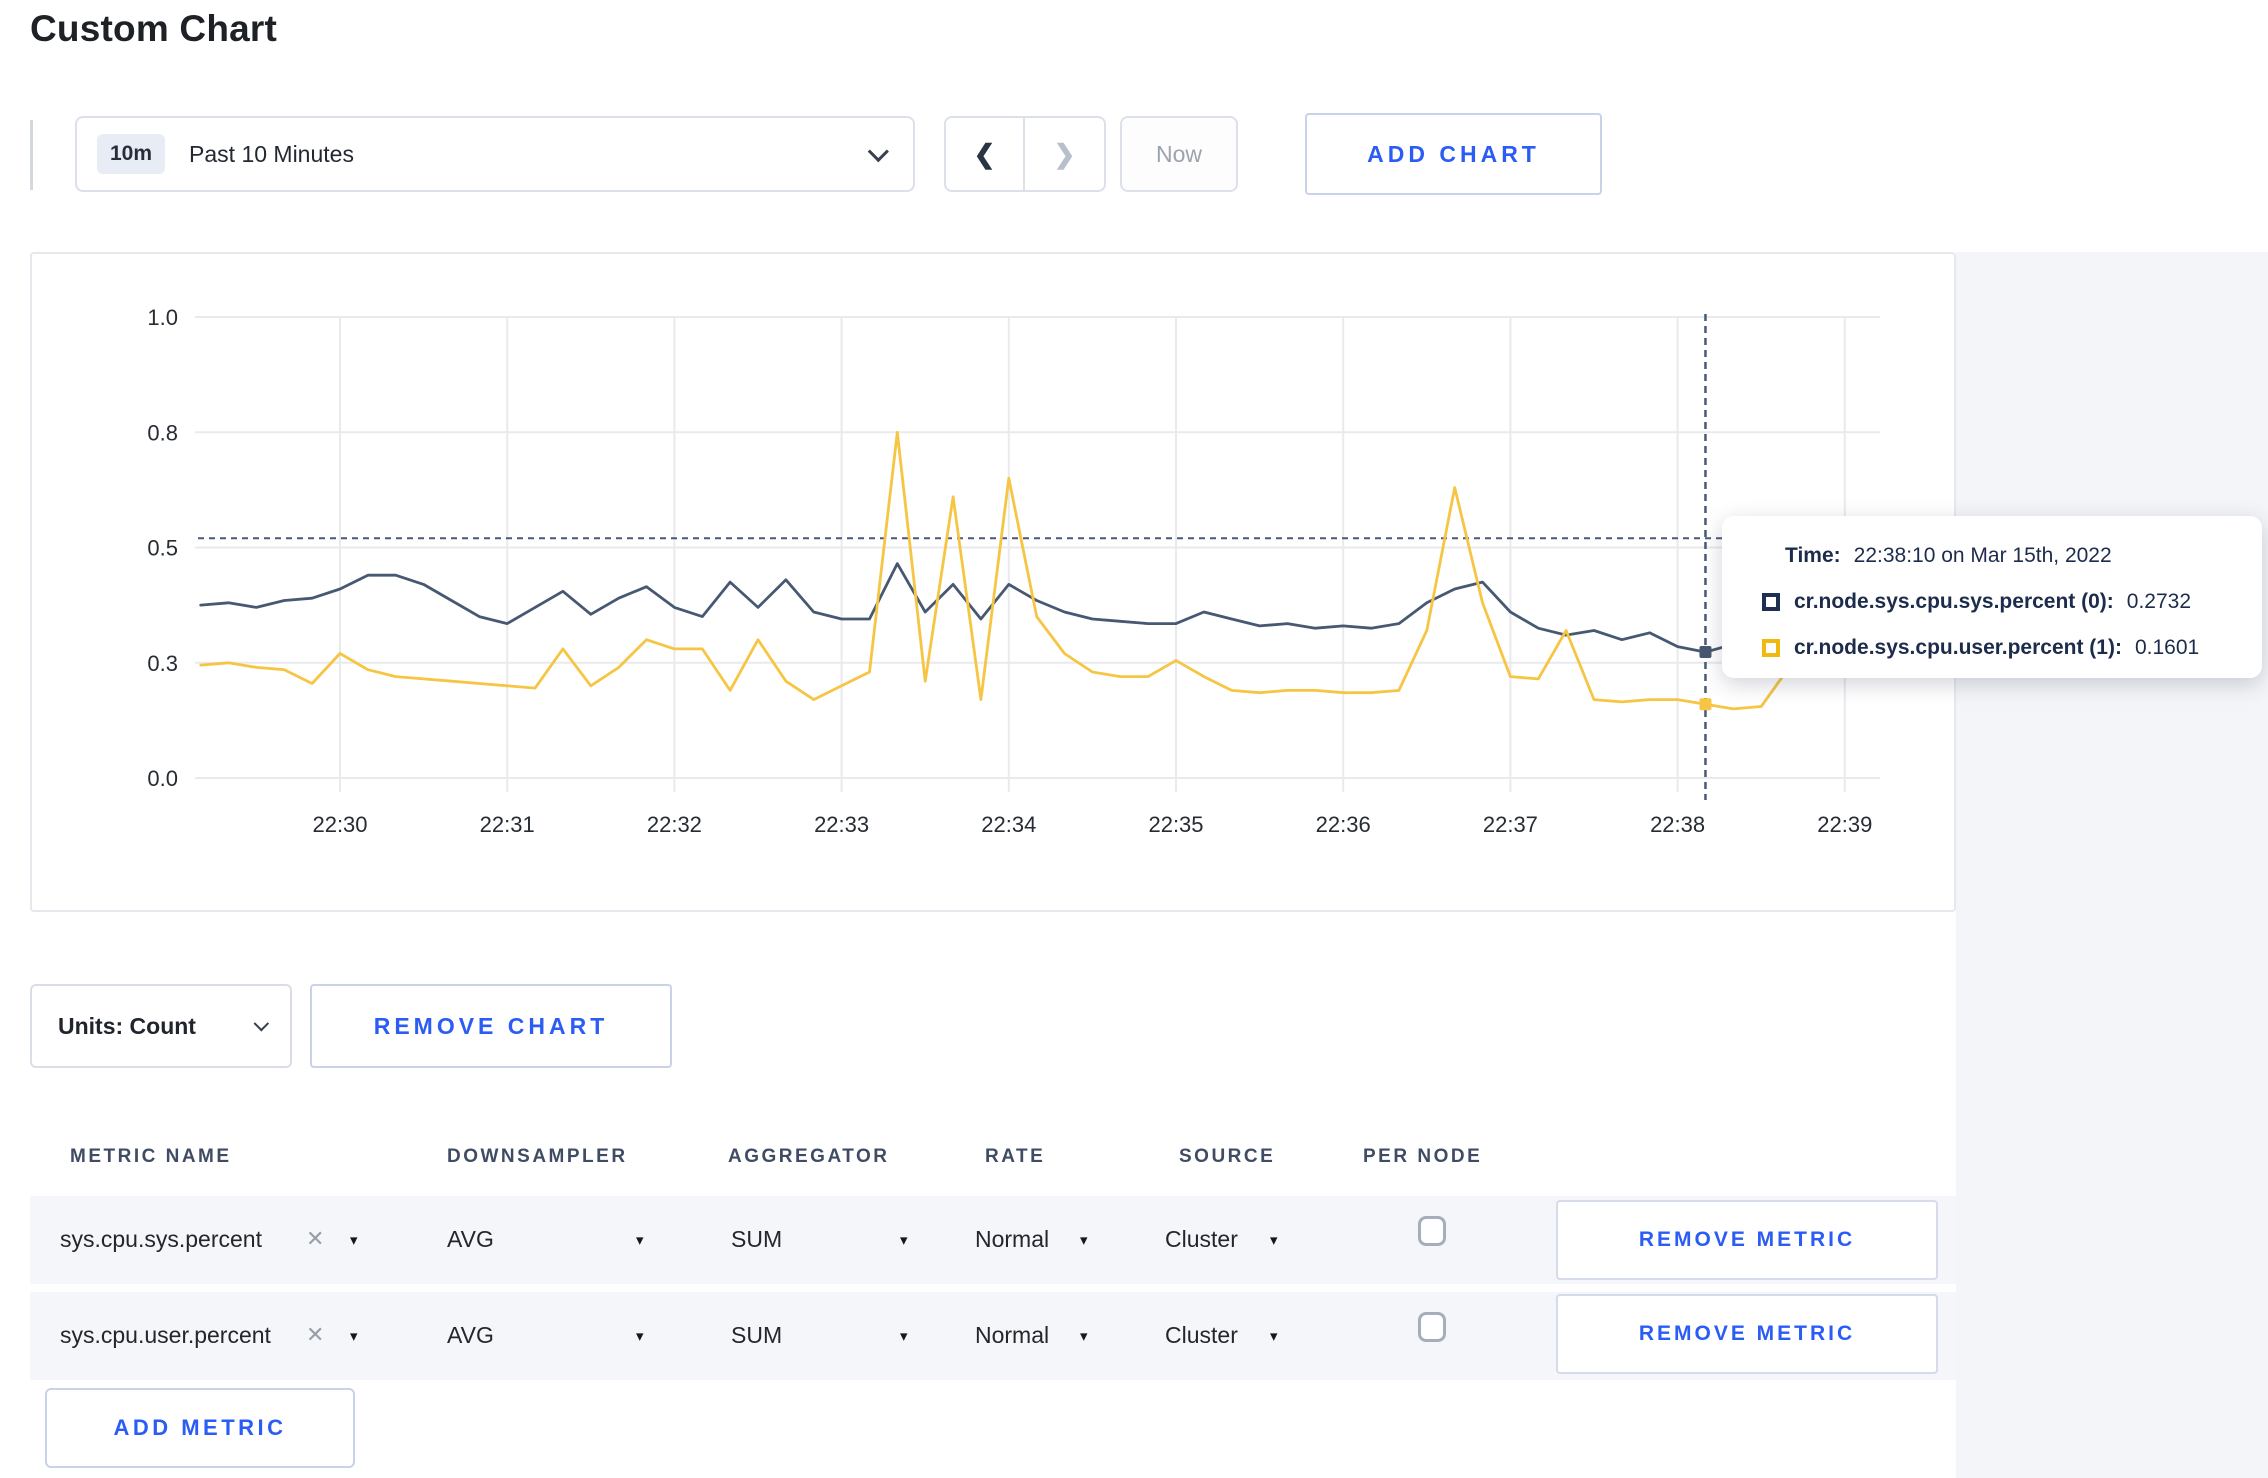 This screenshot has width=2268, height=1478. Describe the element at coordinates (165, 1335) in the screenshot. I see `metric-name-value: sys.cpu.user.percent` at that location.